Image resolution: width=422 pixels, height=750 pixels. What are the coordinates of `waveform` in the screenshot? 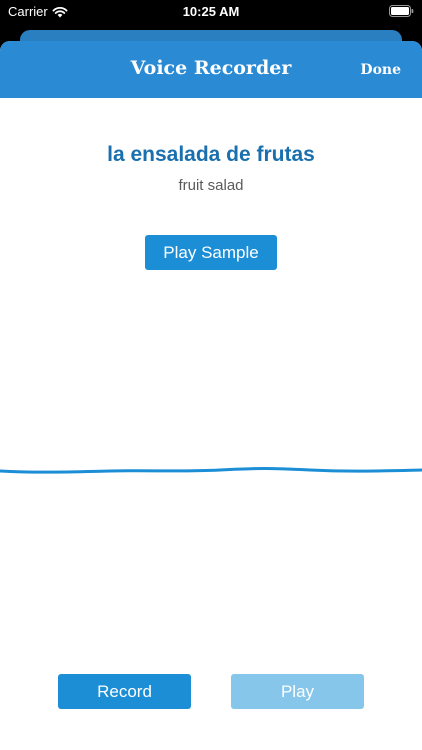 It's located at (211, 470).